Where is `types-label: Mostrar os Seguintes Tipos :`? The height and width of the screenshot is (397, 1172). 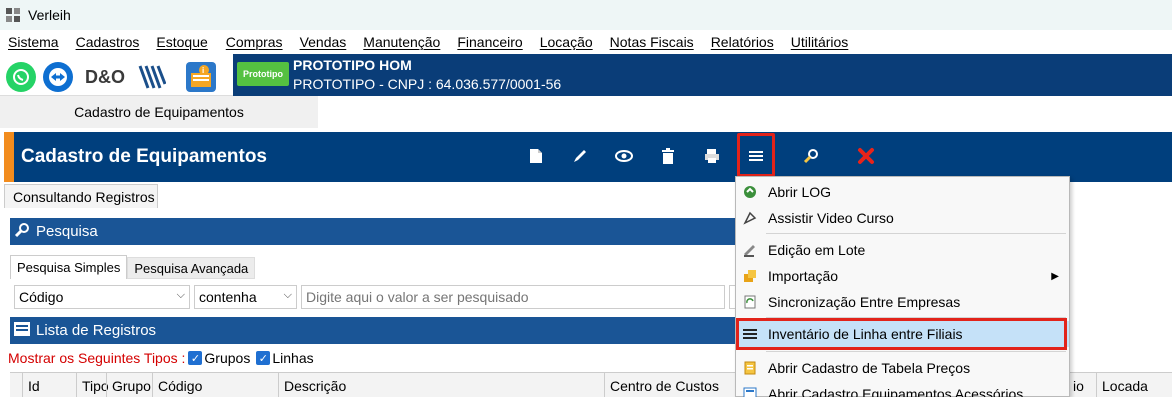 types-label: Mostrar os Seguintes Tipos : is located at coordinates (97, 358).